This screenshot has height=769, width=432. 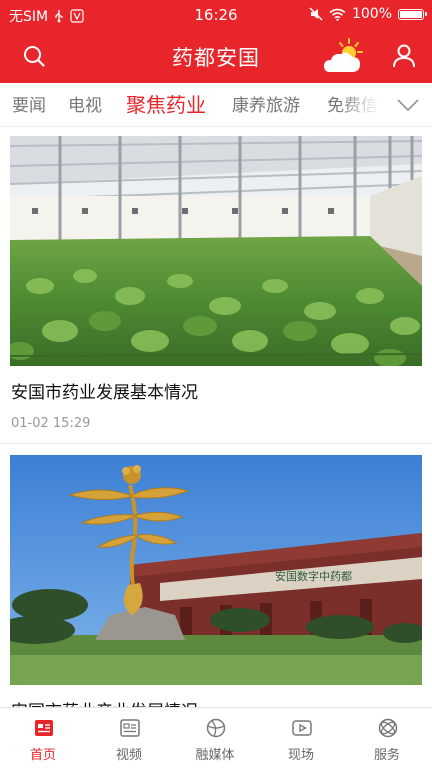 I want to click on nav-service: 服务, so click(x=387, y=738).